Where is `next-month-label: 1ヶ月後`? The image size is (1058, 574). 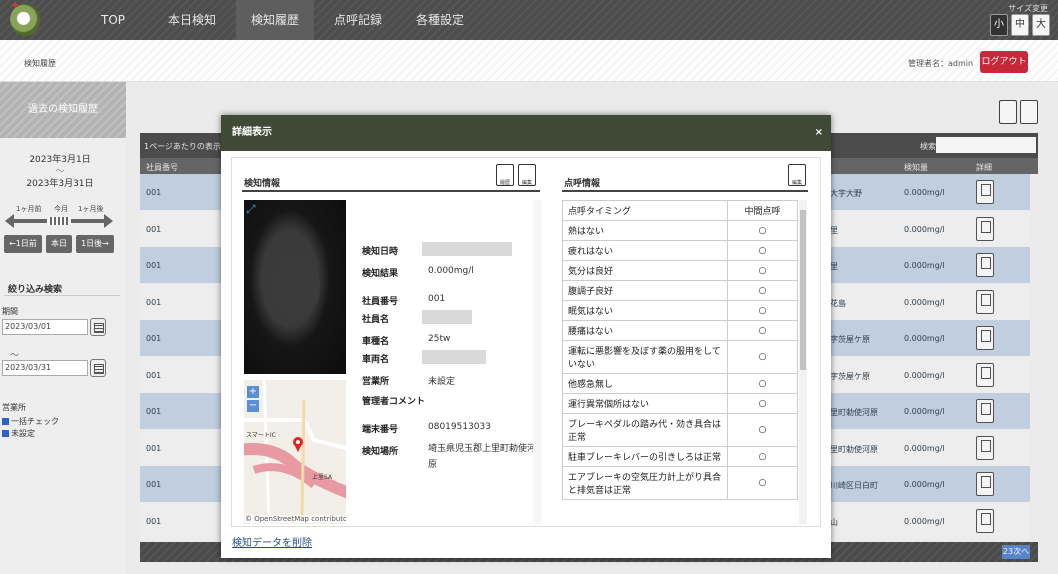 next-month-label: 1ヶ月後 is located at coordinates (90, 209).